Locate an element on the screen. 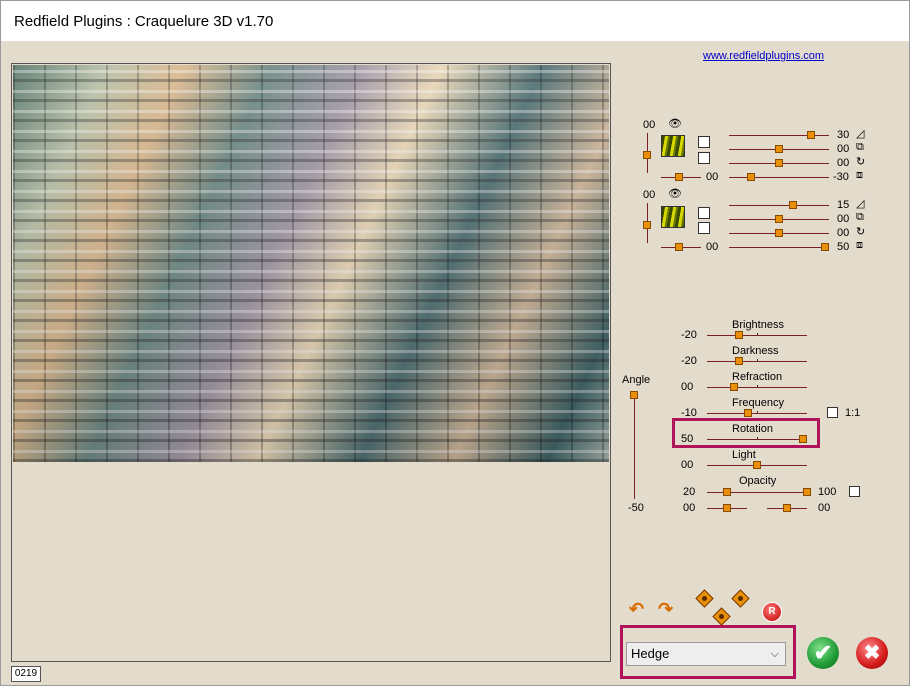  layer2-slider-4-knob is located at coordinates (825, 247).